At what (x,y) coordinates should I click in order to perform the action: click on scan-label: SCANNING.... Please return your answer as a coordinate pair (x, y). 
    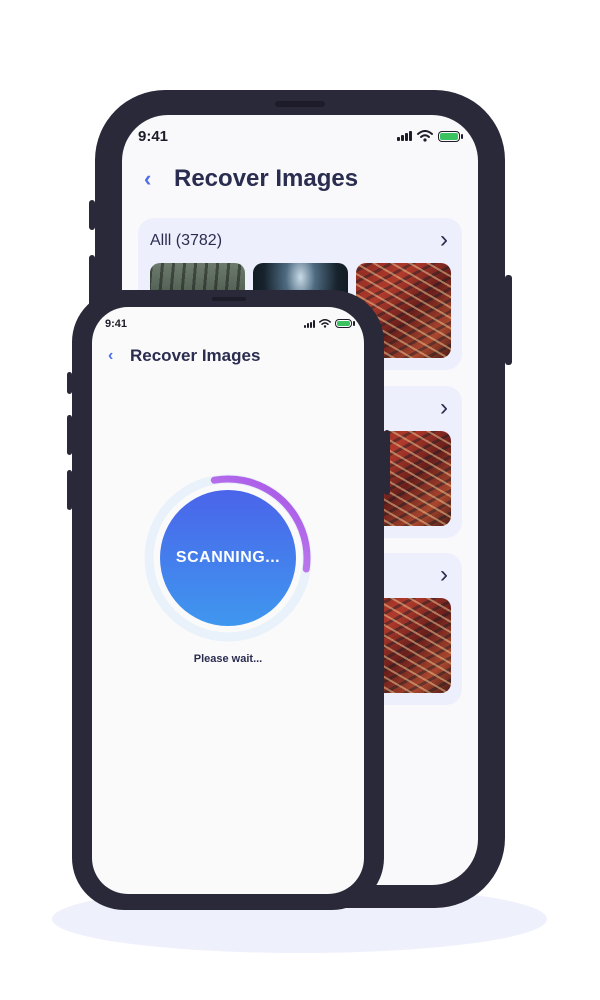
    Looking at the image, I should click on (228, 557).